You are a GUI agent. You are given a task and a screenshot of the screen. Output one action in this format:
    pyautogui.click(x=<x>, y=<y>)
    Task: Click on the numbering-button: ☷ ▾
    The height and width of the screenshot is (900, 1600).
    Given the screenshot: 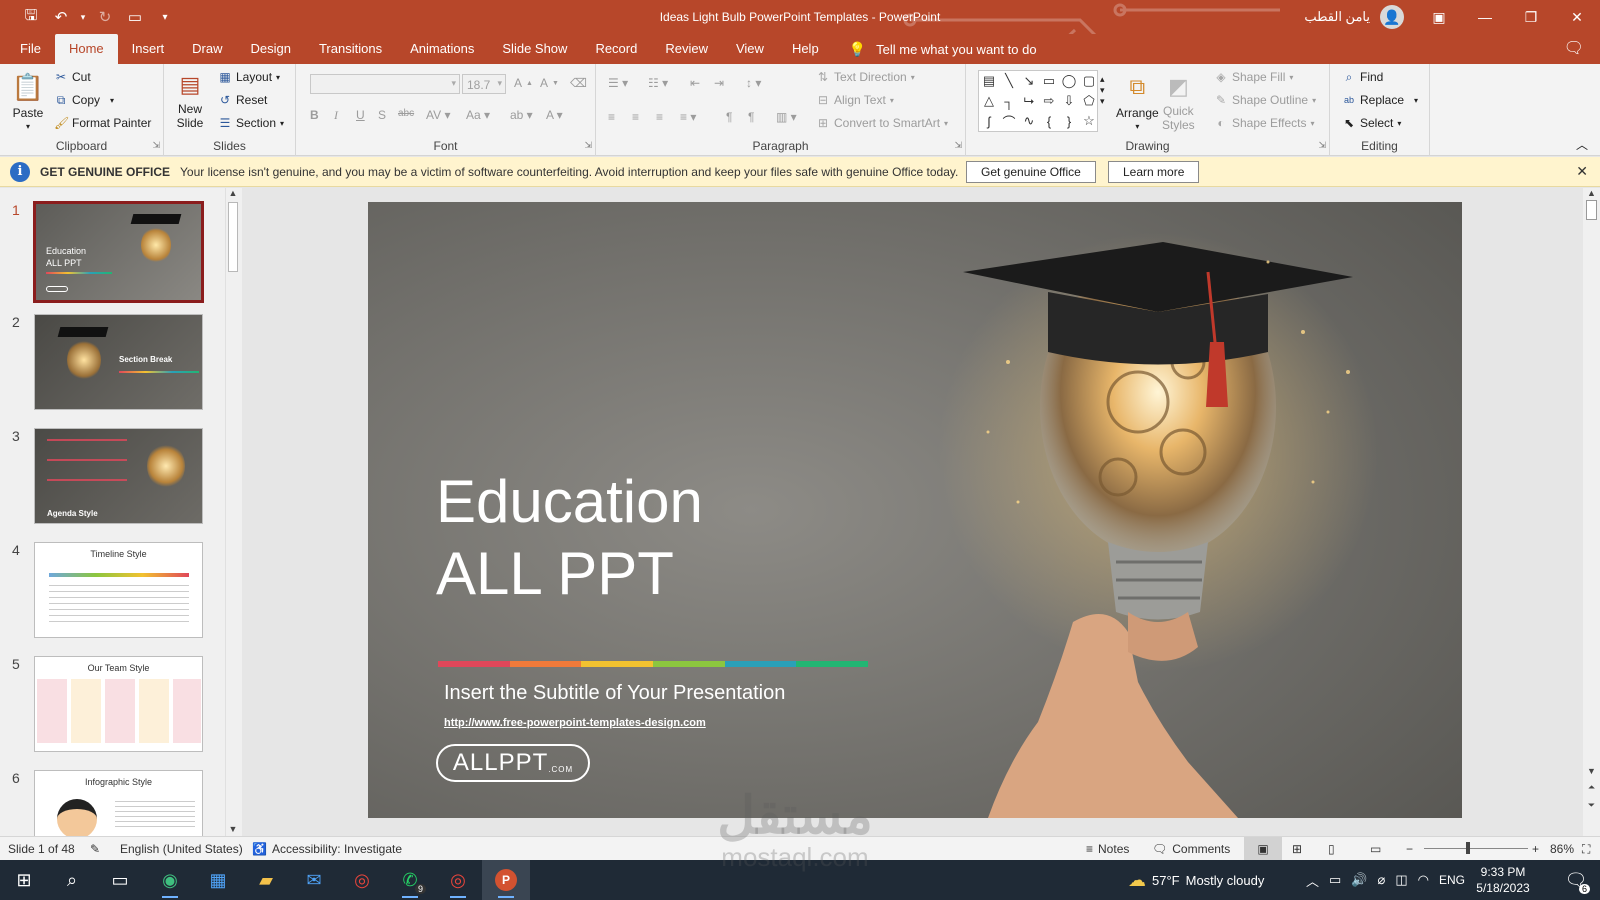 What is the action you would take?
    pyautogui.click(x=658, y=83)
    